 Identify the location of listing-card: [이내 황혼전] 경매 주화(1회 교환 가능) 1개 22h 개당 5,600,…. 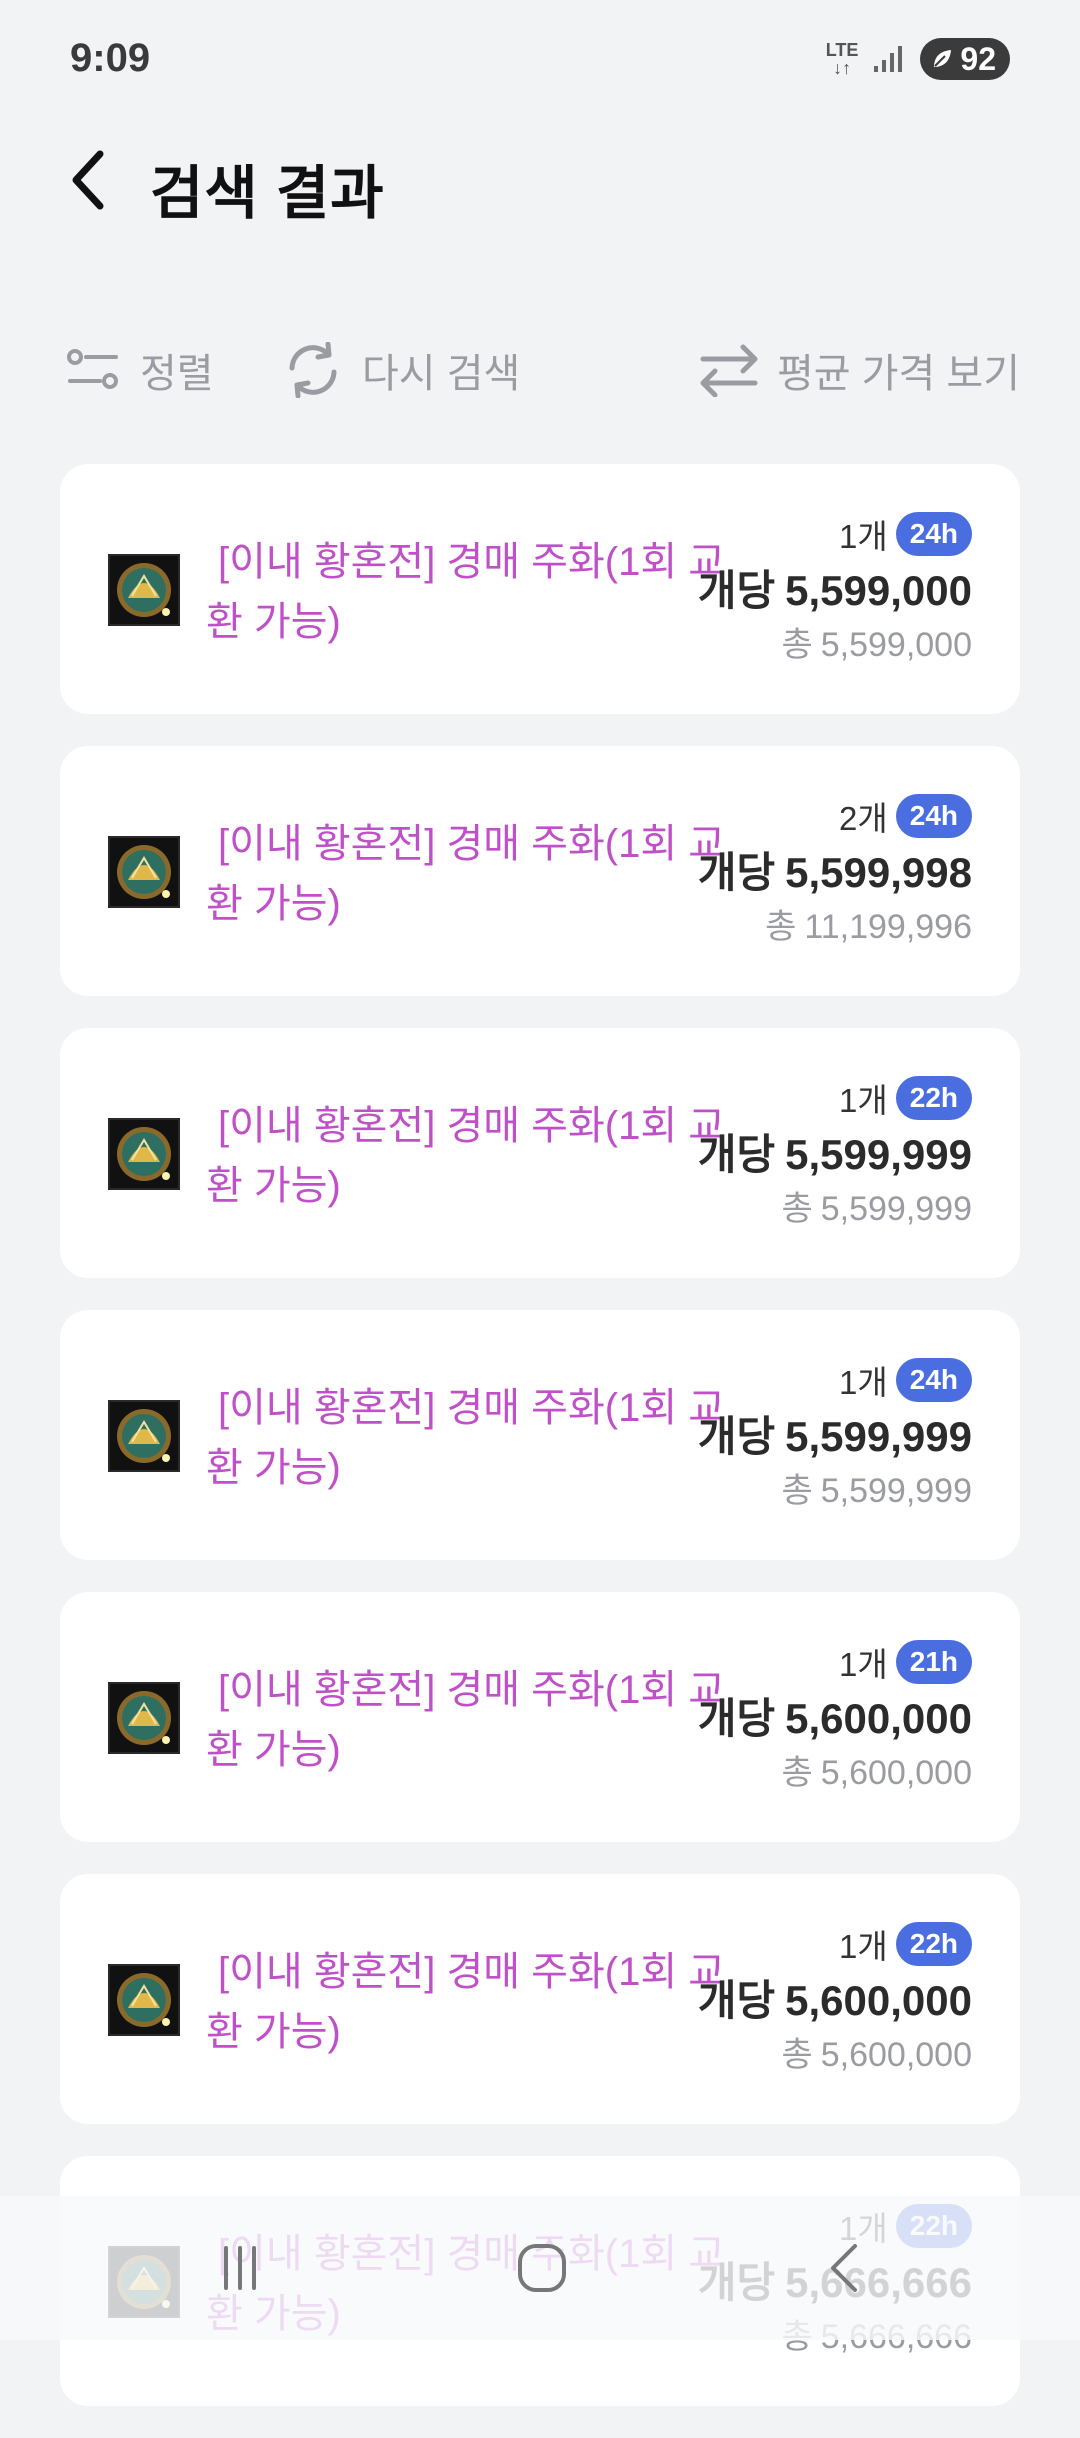
(540, 1999).